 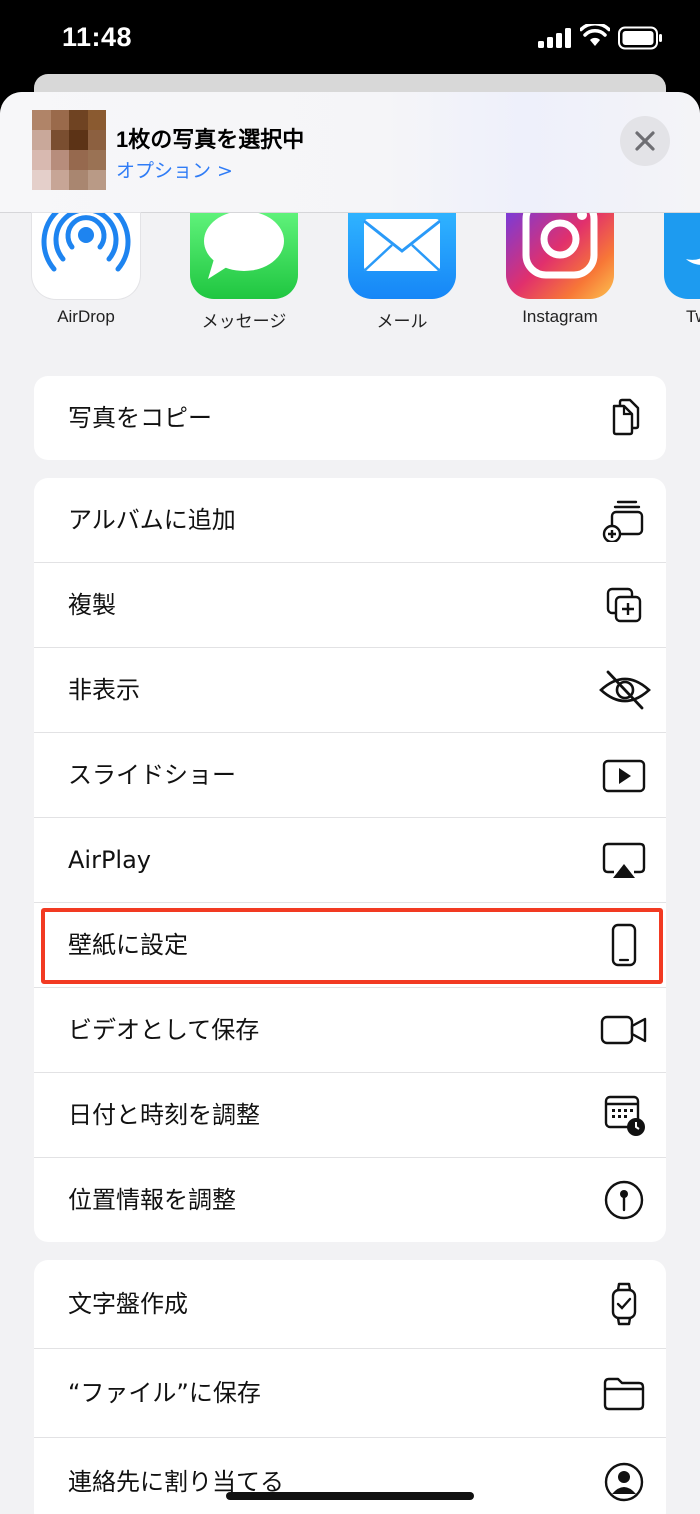 I want to click on options-link: オプション >, so click(x=174, y=169).